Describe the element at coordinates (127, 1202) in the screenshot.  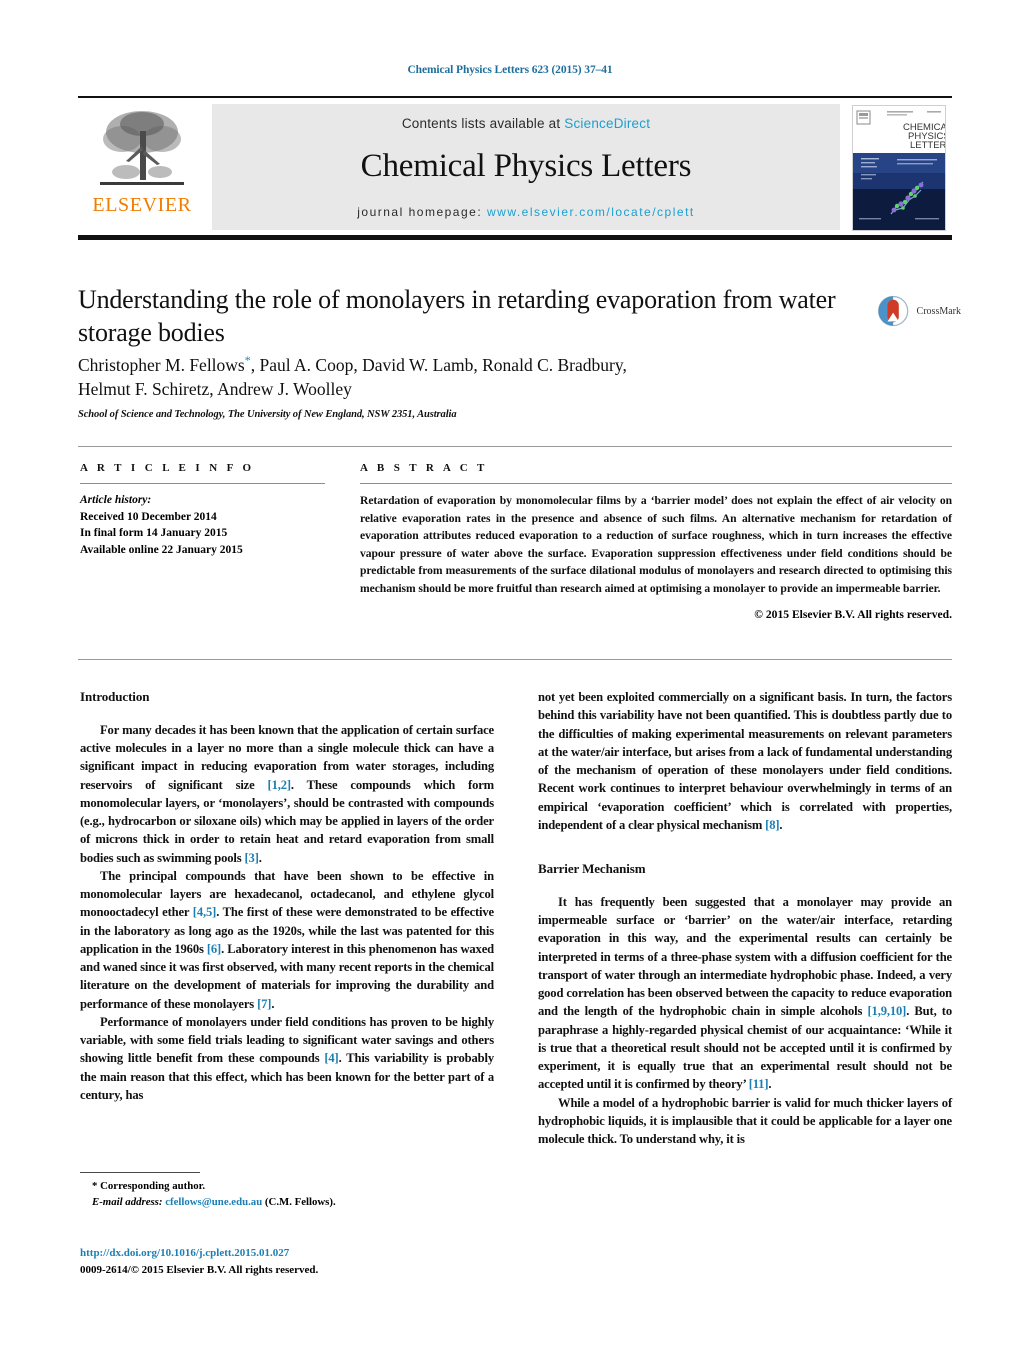
I see `email-label: E-mail address:` at that location.